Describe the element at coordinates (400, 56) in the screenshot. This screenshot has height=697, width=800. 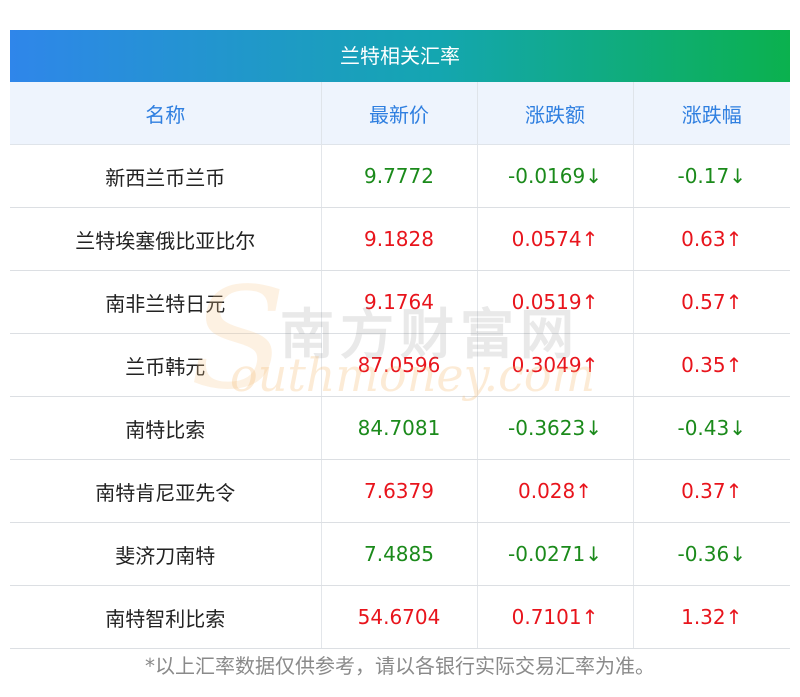
I see `panel-title: 兰特相关汇率` at that location.